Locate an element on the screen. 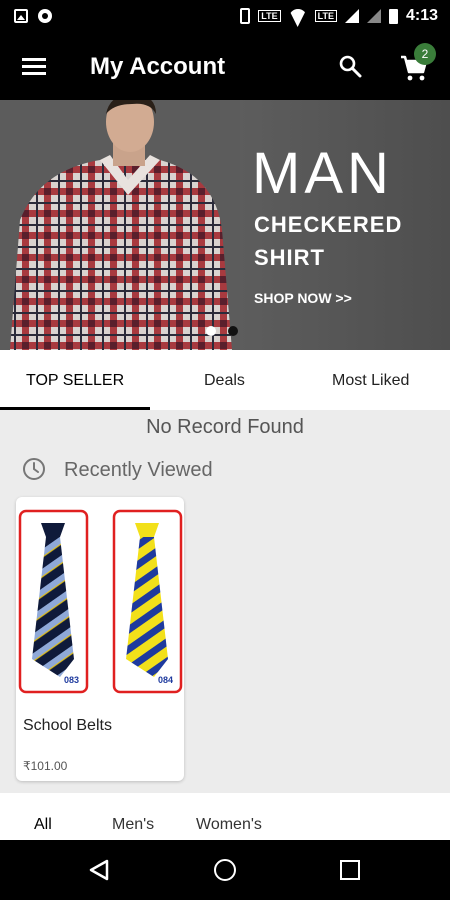  carousel-indicator is located at coordinates (222, 331).